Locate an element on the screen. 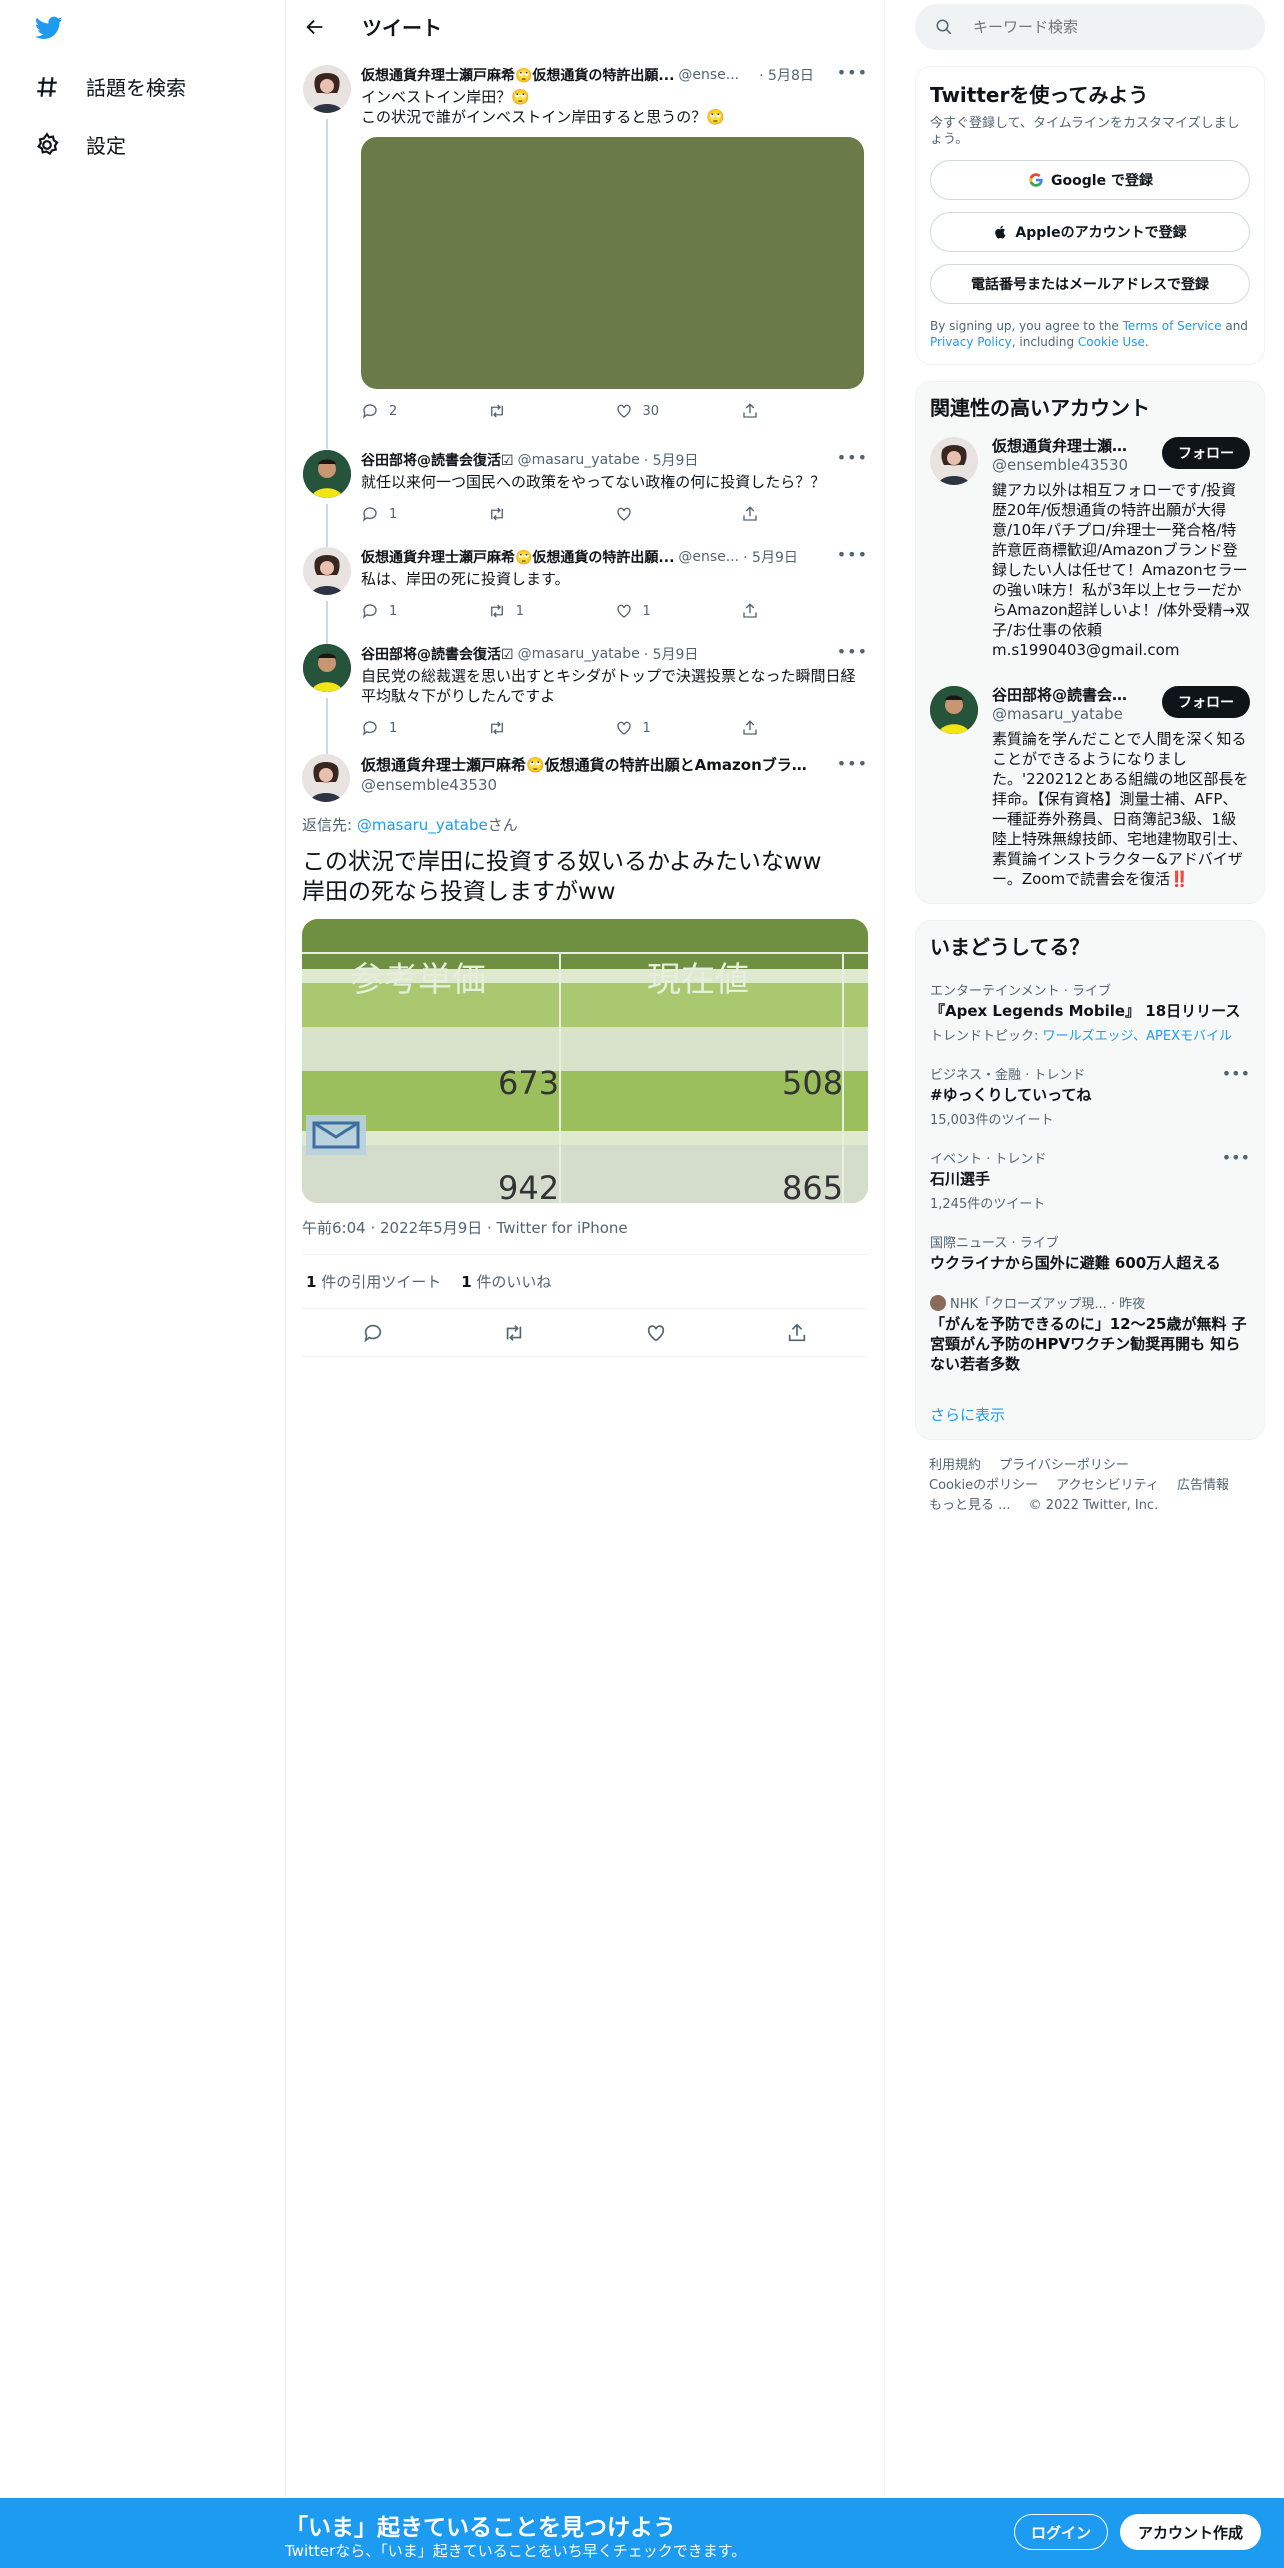  nav-explore: 話題を検索 is located at coordinates (110, 86).